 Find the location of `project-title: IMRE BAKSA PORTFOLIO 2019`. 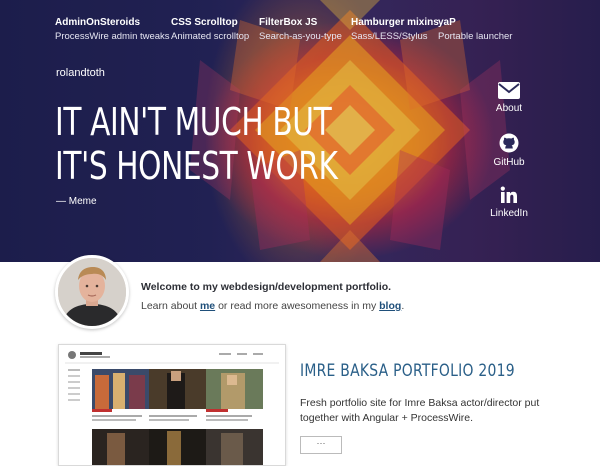

project-title: IMRE BAKSA PORTFOLIO 2019 is located at coordinates (407, 371).